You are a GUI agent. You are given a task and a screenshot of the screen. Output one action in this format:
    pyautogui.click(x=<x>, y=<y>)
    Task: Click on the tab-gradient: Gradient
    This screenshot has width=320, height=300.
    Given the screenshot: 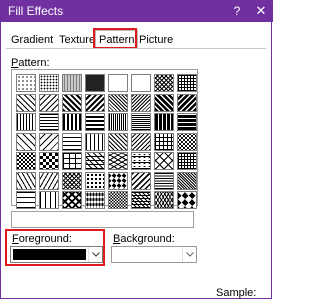 What is the action you would take?
    pyautogui.click(x=32, y=40)
    